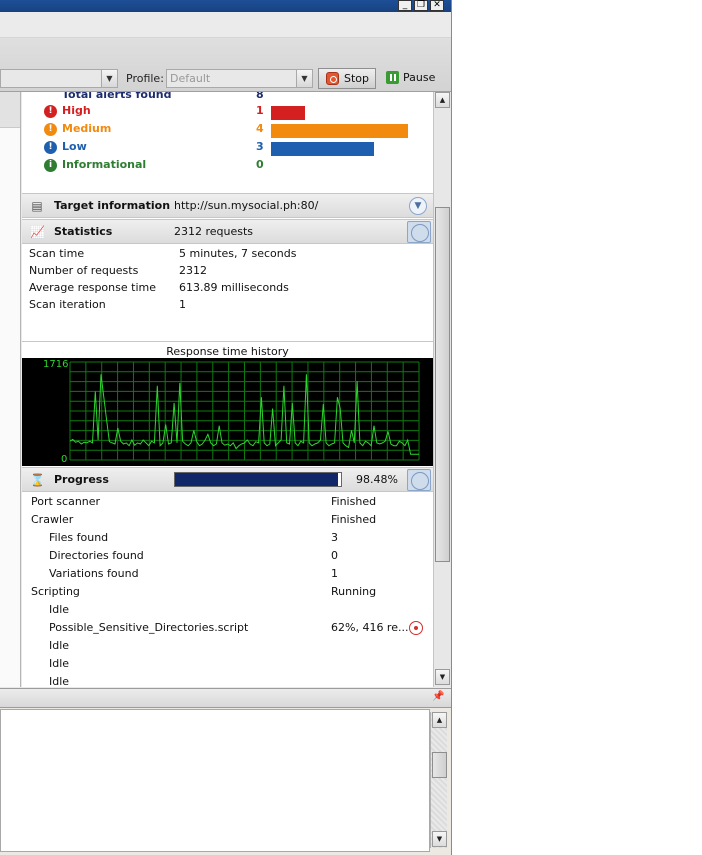 The image size is (702, 855). What do you see at coordinates (392, 77) in the screenshot?
I see `pause-icon` at bounding box center [392, 77].